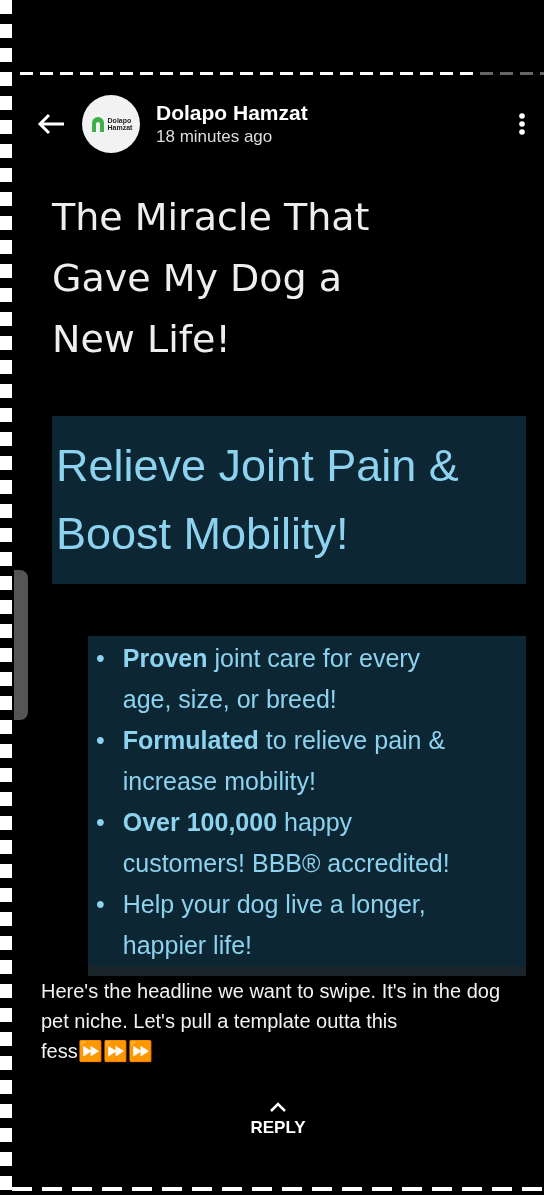 This screenshot has height=1195, width=544. What do you see at coordinates (232, 113) in the screenshot?
I see `author-name: Dolapo Hamzat` at bounding box center [232, 113].